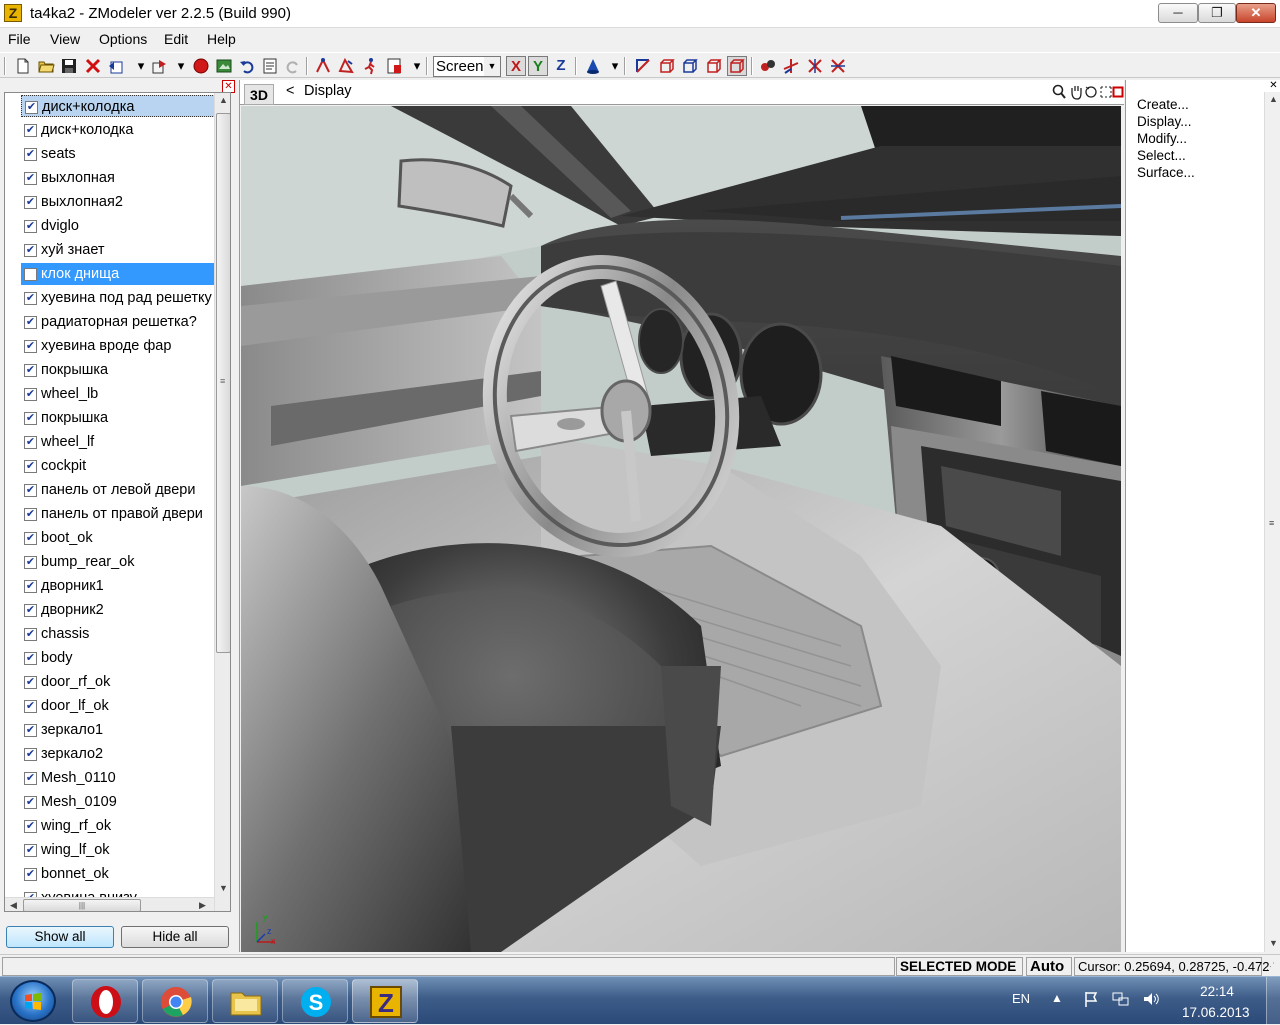 Image resolution: width=1280 pixels, height=1025 pixels. What do you see at coordinates (417, 66) in the screenshot?
I see `properties-dropdown-icon: ▾` at bounding box center [417, 66].